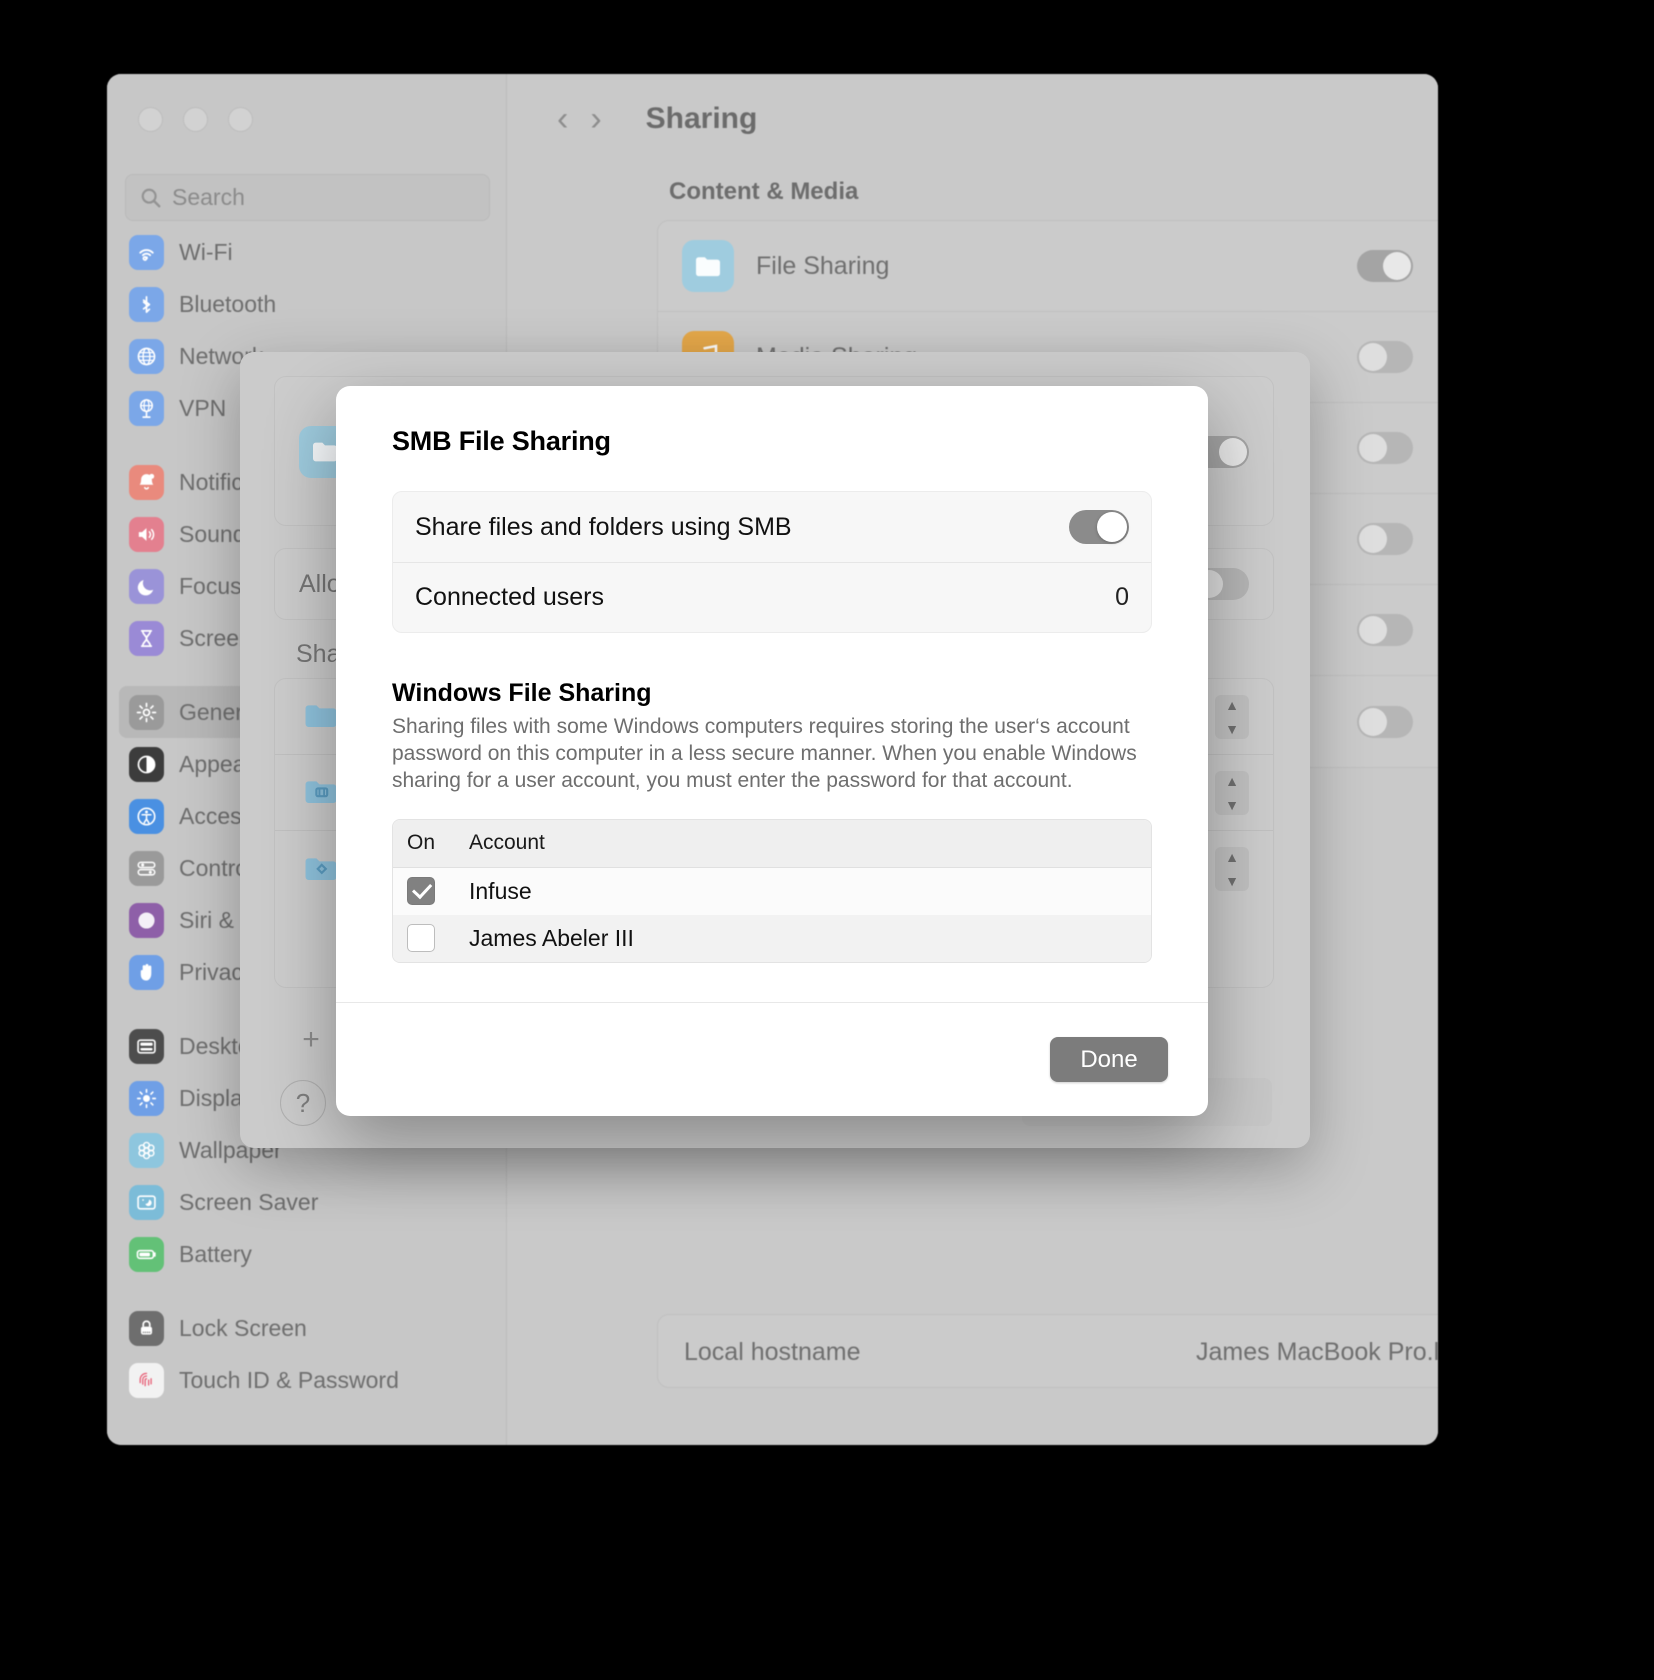  Describe the element at coordinates (313, 1254) in the screenshot. I see `sidebar-item-battery: Battery` at that location.